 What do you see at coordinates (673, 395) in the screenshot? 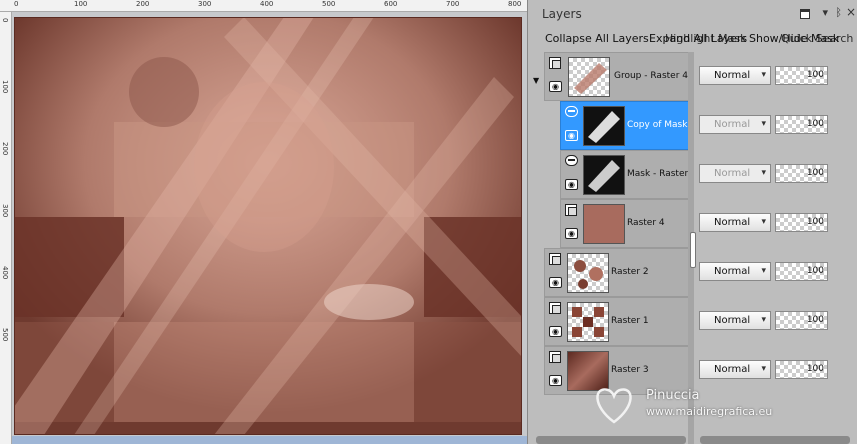
I see `watermark-name: Pinuccia` at bounding box center [673, 395].